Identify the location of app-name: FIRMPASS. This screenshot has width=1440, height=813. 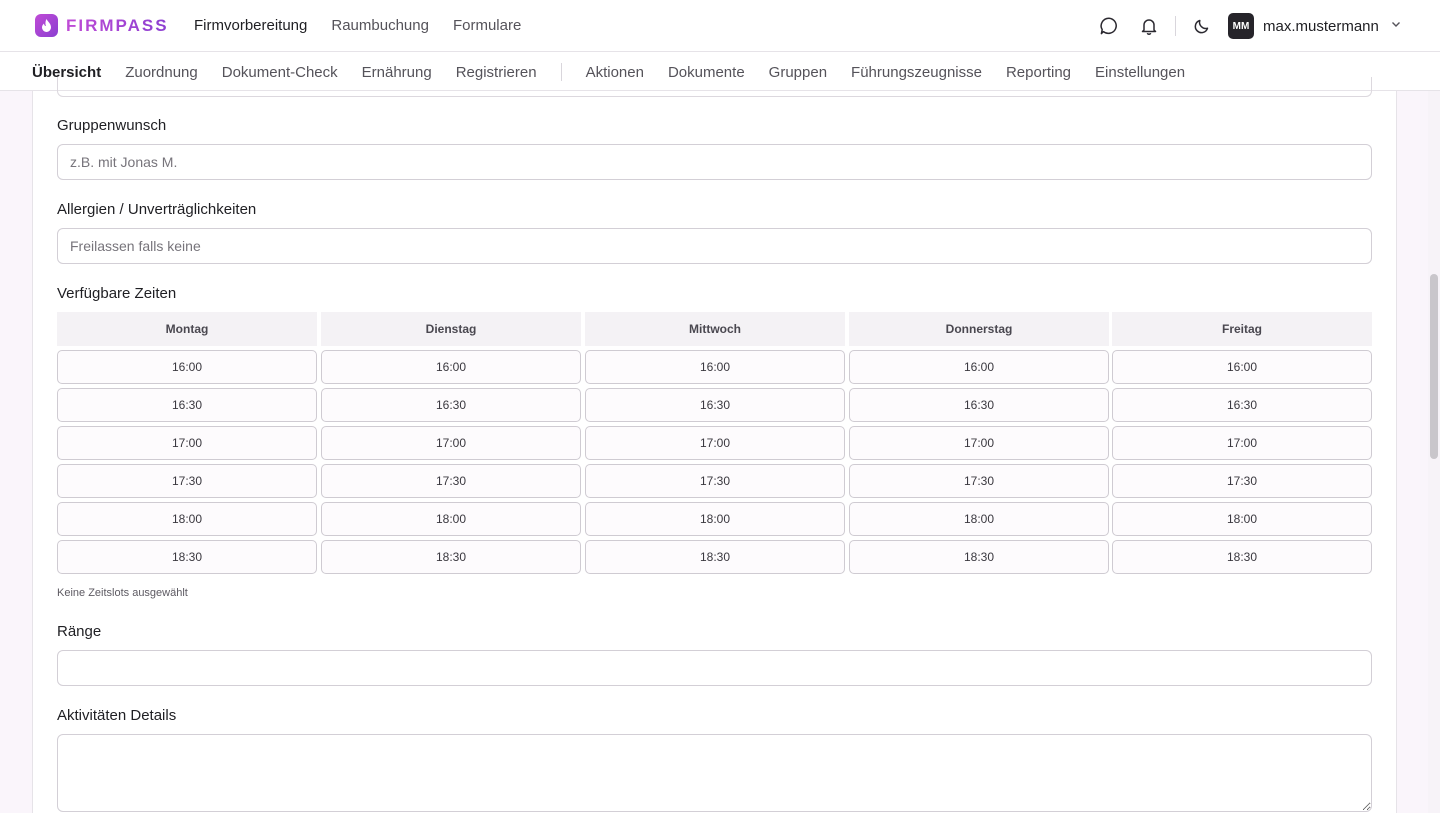
(117, 25).